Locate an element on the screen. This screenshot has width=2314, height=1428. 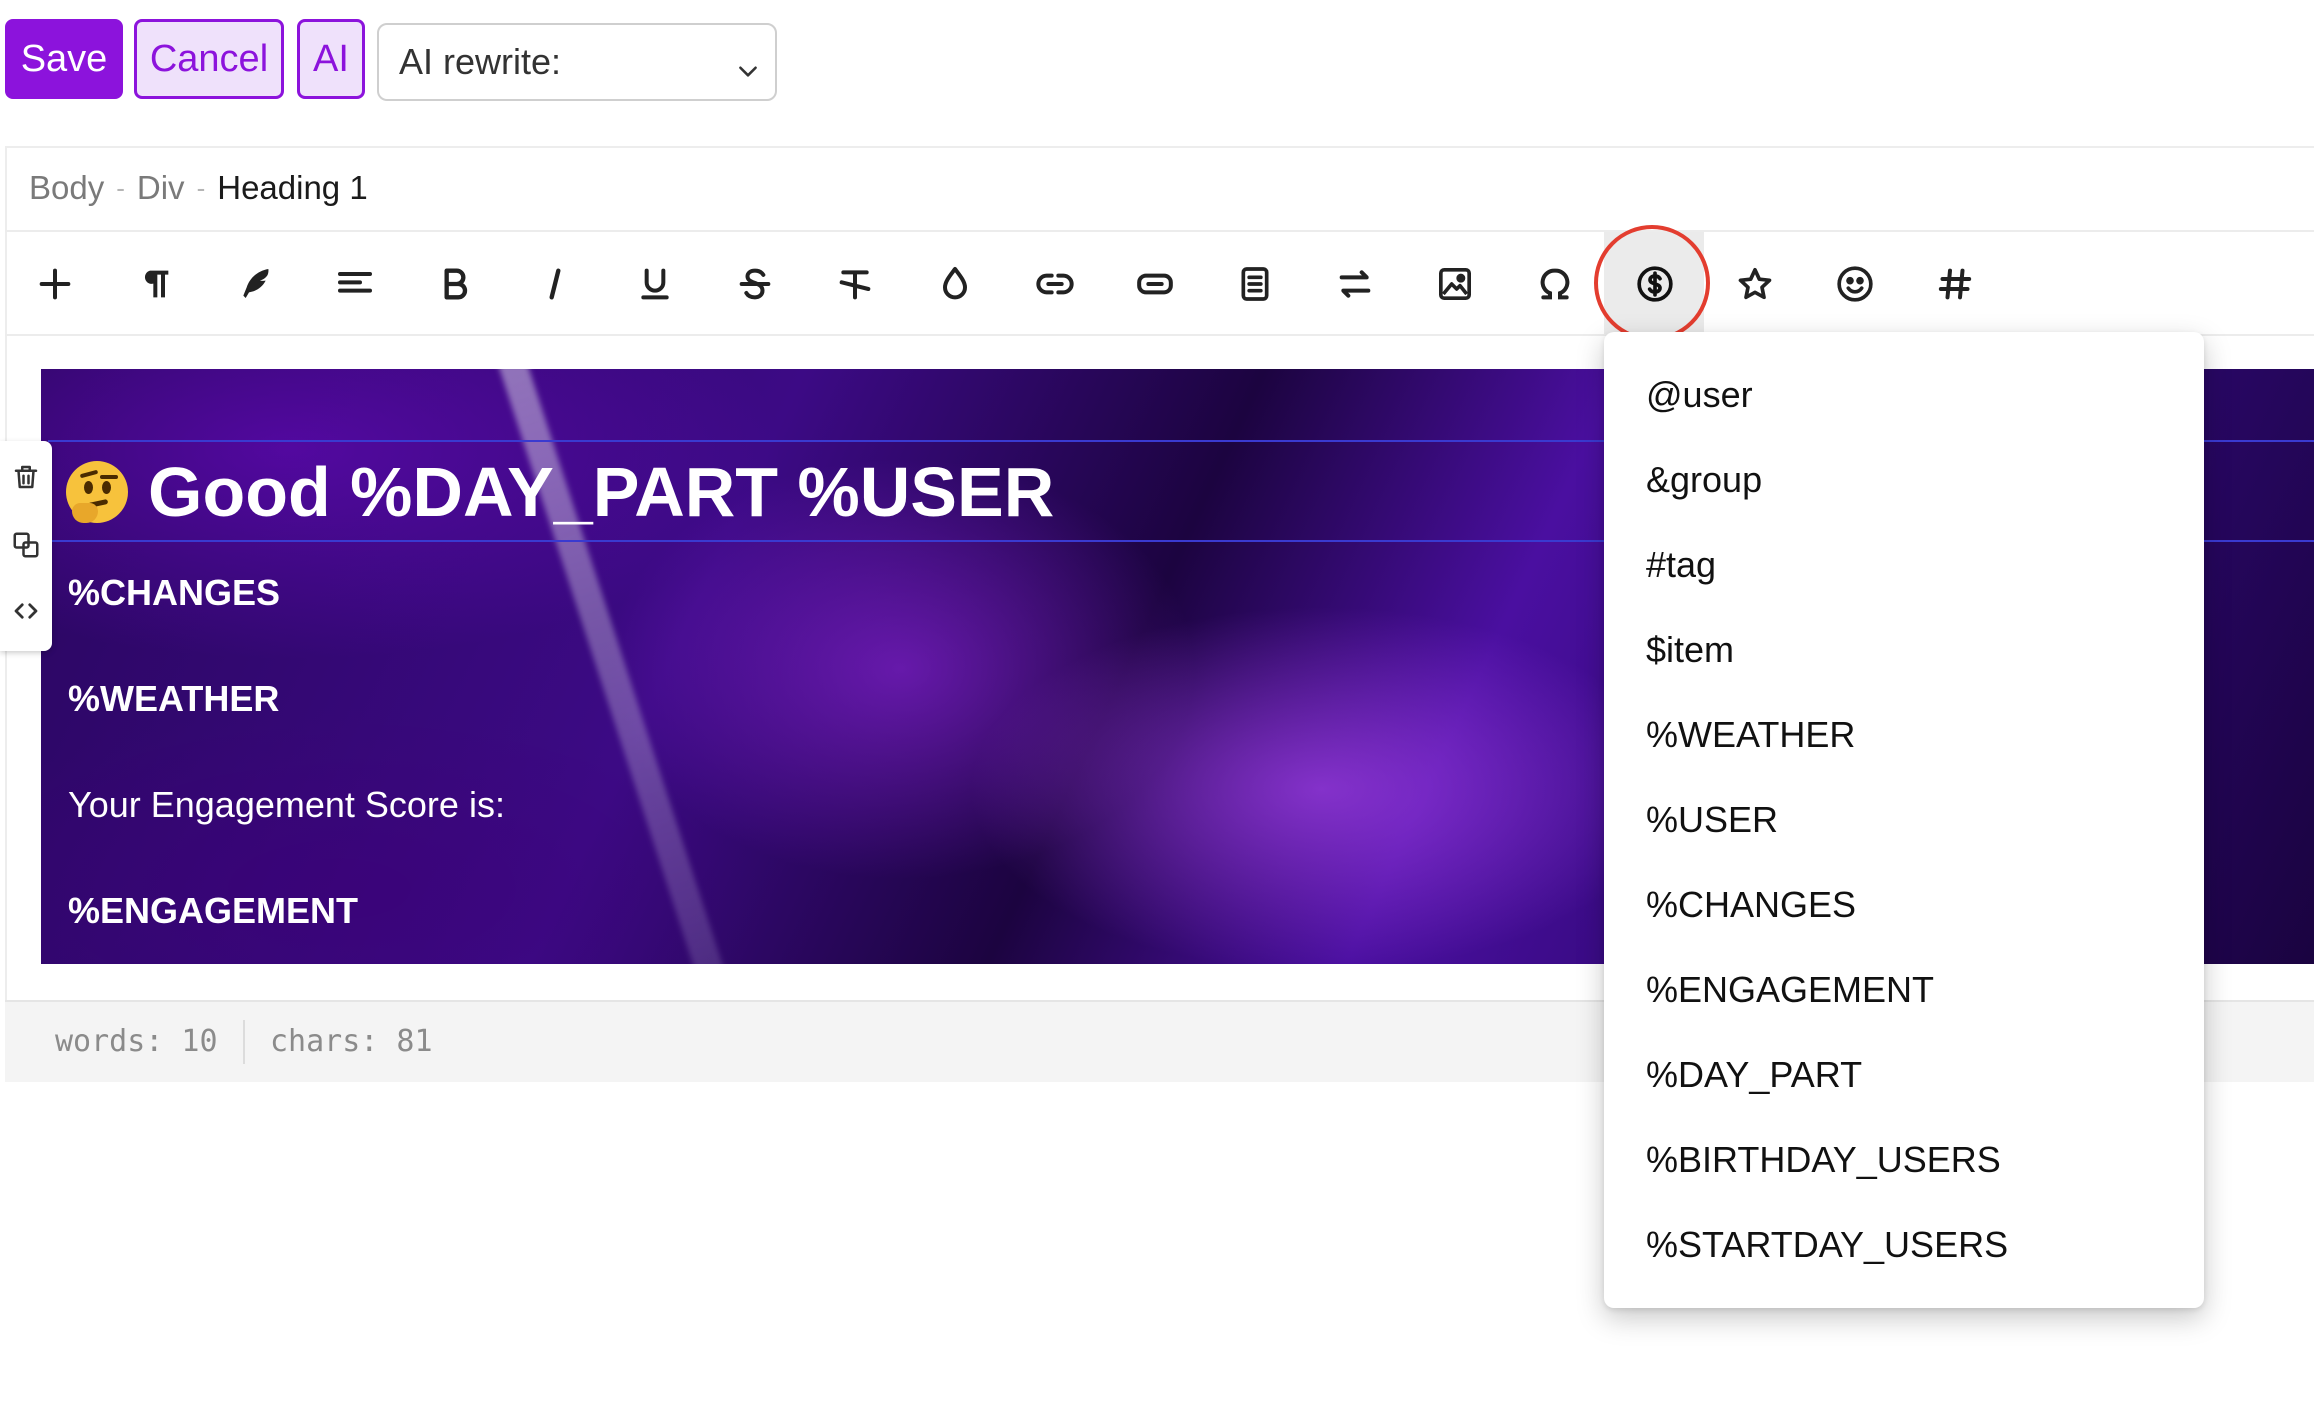
breadcrumb: Body - Div - Heading 1 is located at coordinates (1159, 189).